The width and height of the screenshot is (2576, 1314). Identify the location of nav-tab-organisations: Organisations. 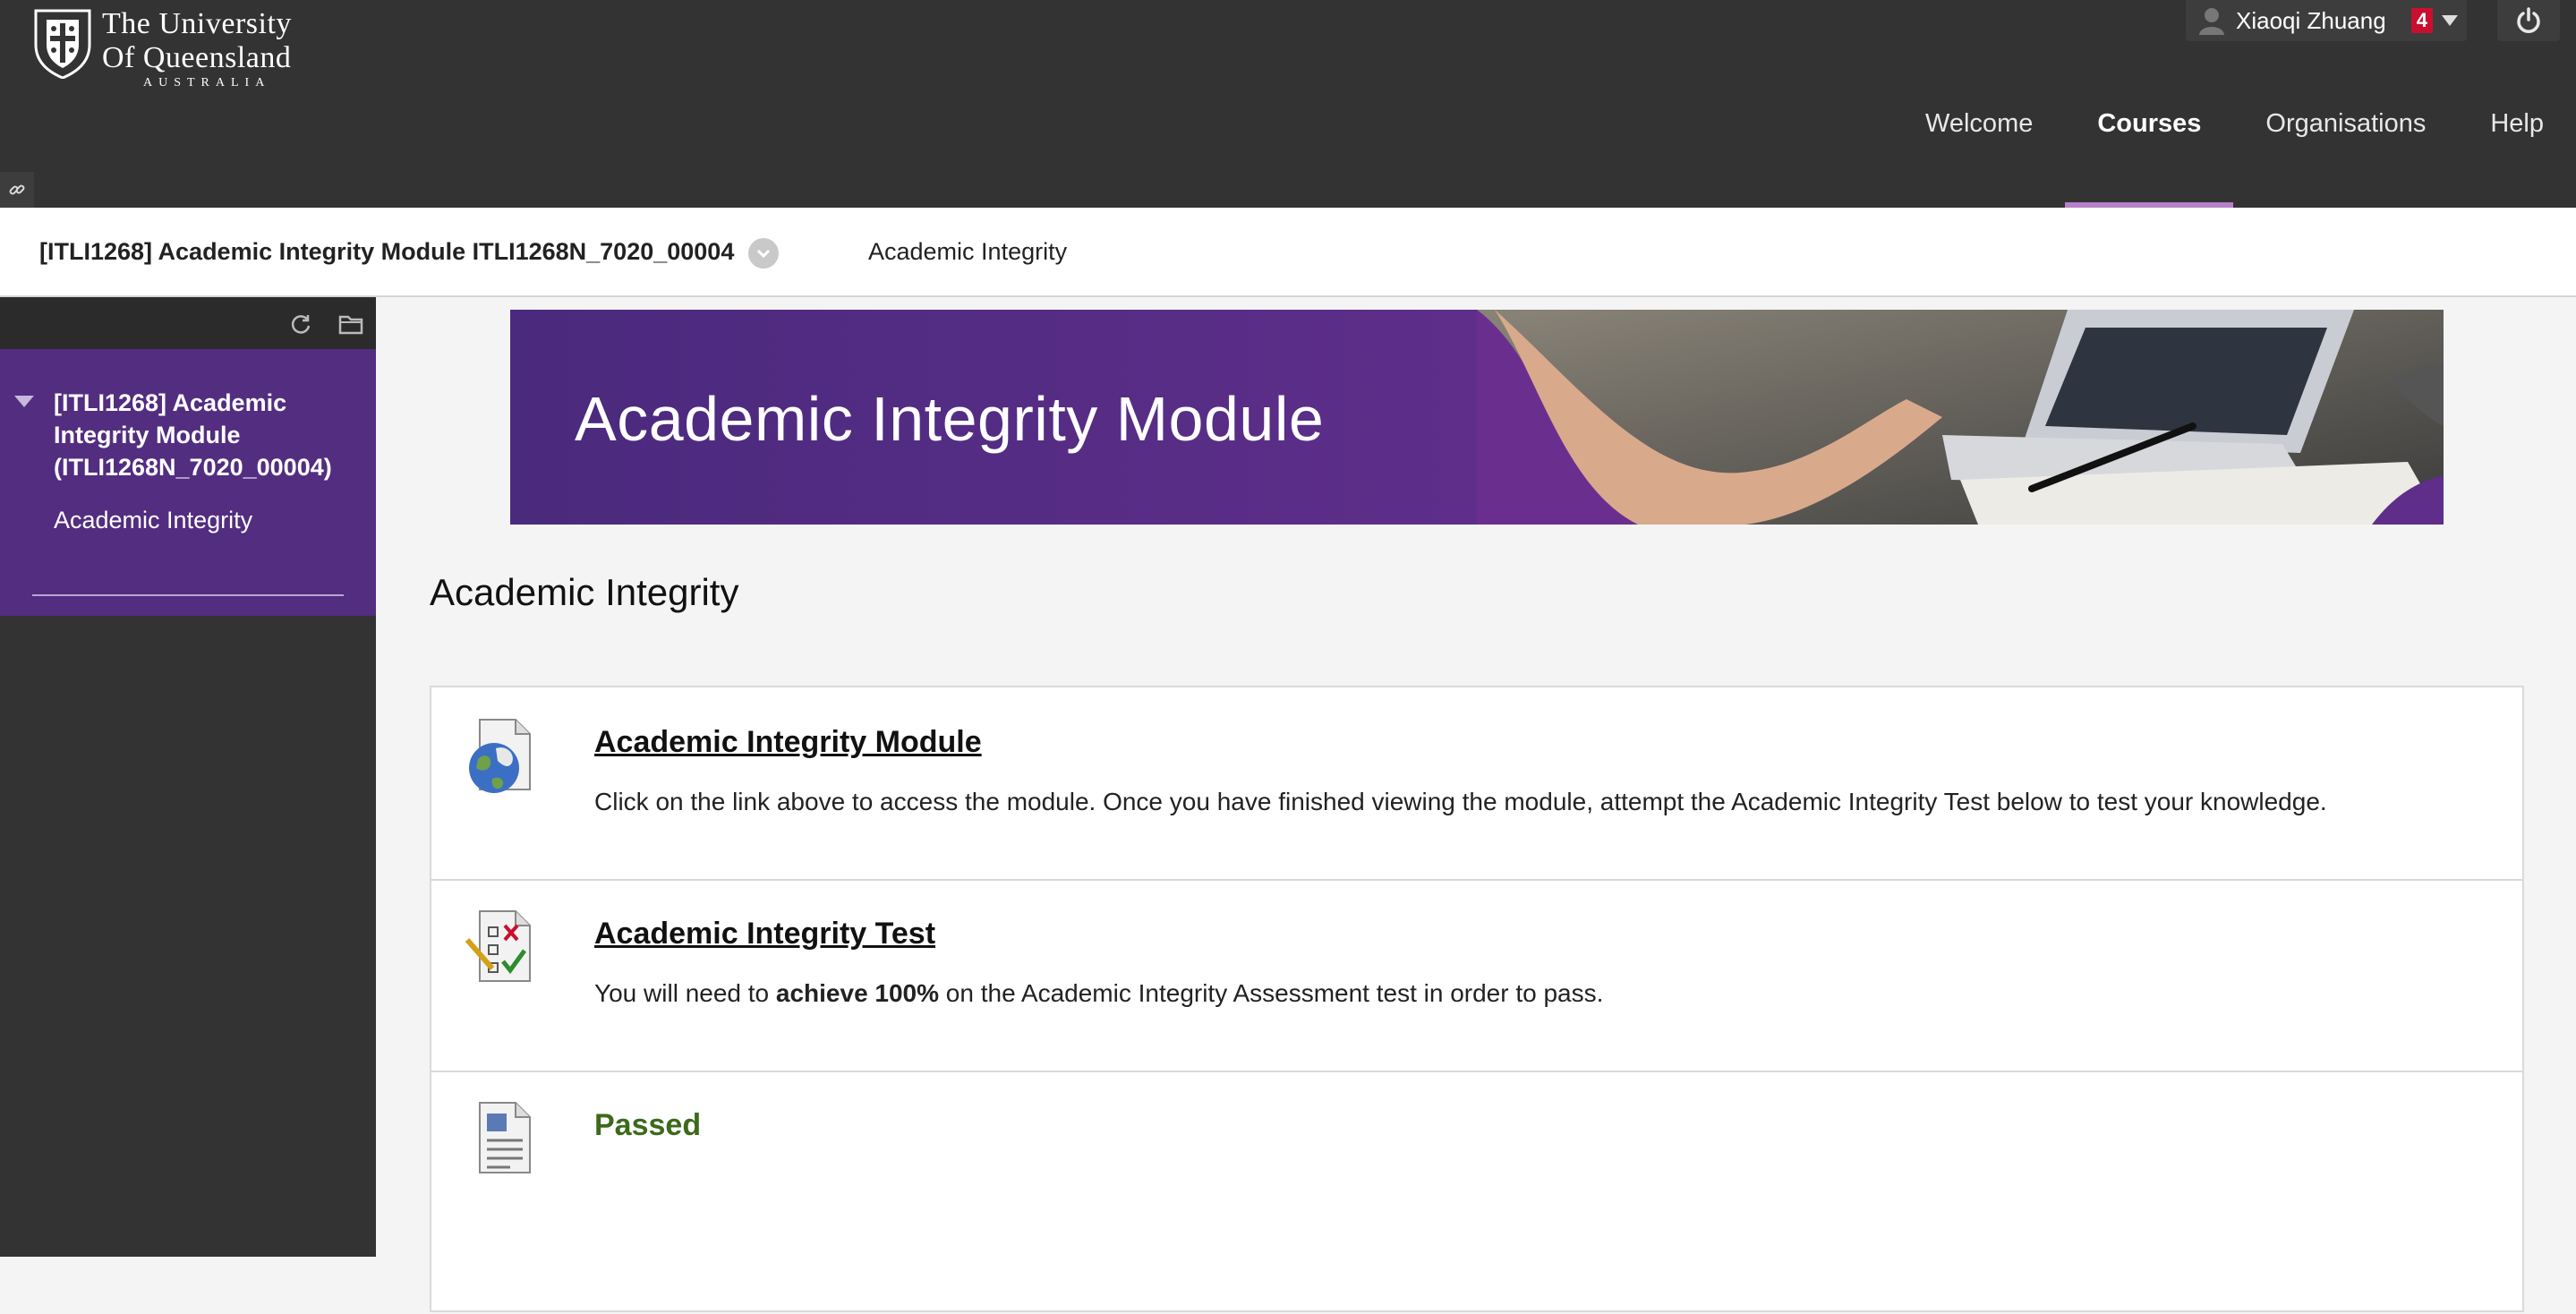
(2345, 149).